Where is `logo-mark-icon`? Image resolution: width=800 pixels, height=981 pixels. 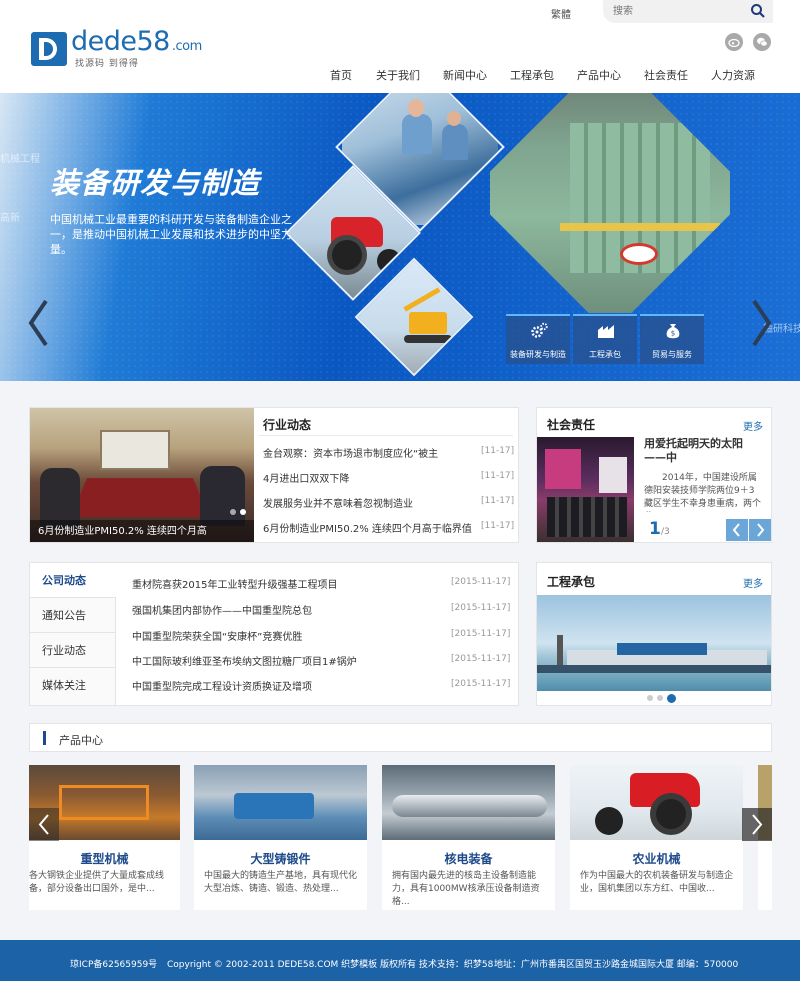
logo-mark-icon is located at coordinates (49, 49).